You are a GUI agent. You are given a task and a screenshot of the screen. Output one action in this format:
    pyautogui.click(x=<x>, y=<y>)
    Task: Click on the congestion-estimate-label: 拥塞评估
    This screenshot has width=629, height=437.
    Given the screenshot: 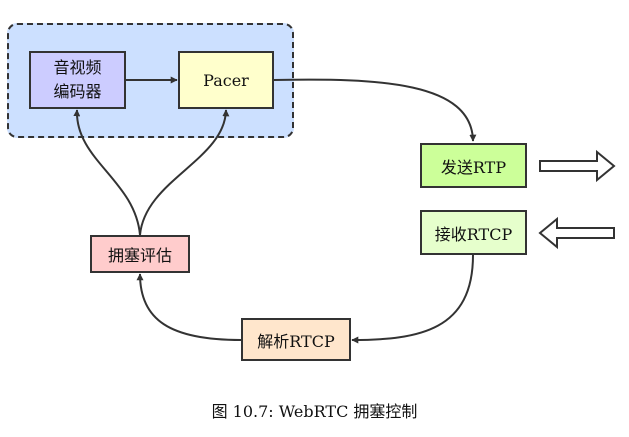 What is the action you would take?
    pyautogui.click(x=139, y=255)
    